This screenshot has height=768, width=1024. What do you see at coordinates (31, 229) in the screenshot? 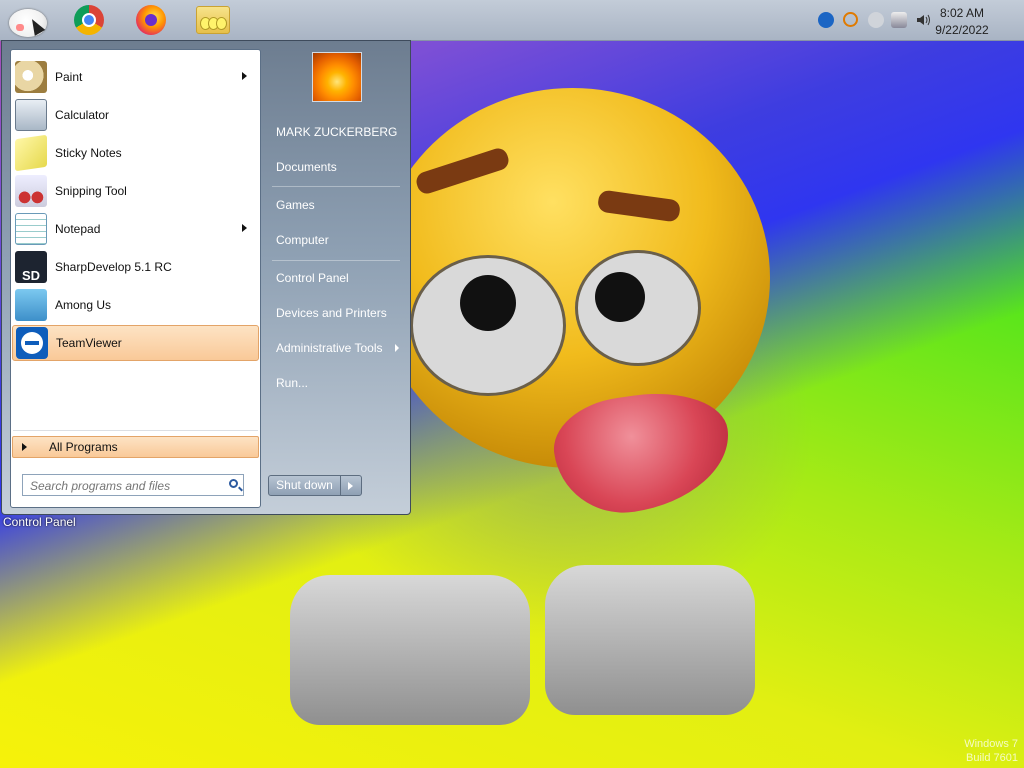
I see `notepad-icon` at bounding box center [31, 229].